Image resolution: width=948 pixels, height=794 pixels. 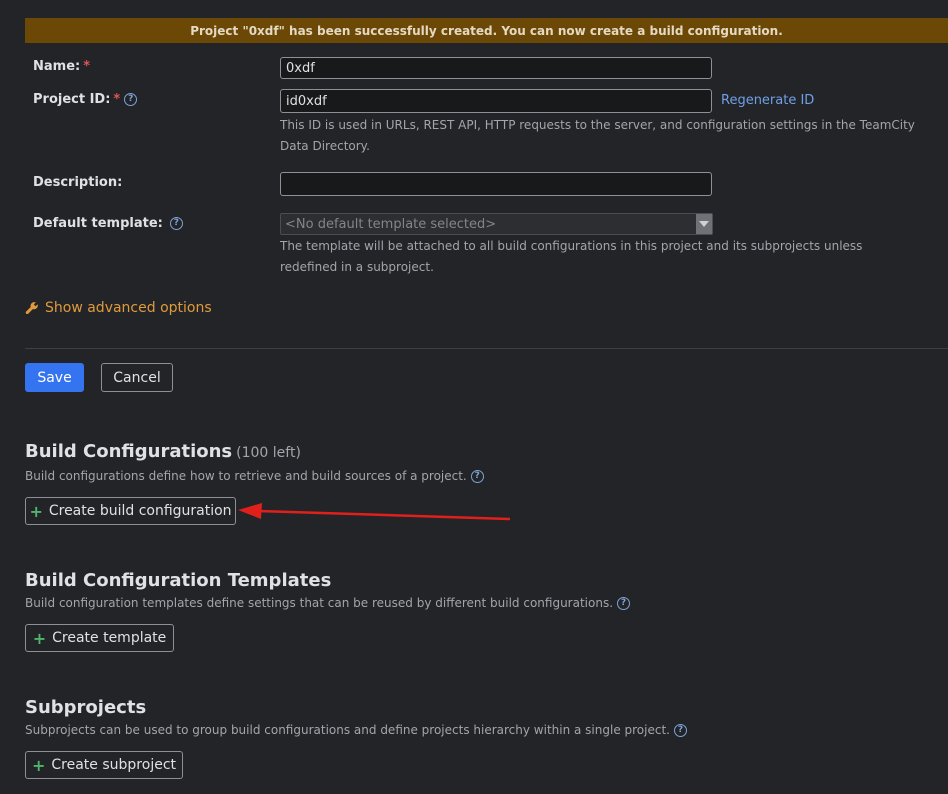 What do you see at coordinates (391, 224) in the screenshot?
I see `default-template-select-value: <No default template selected>` at bounding box center [391, 224].